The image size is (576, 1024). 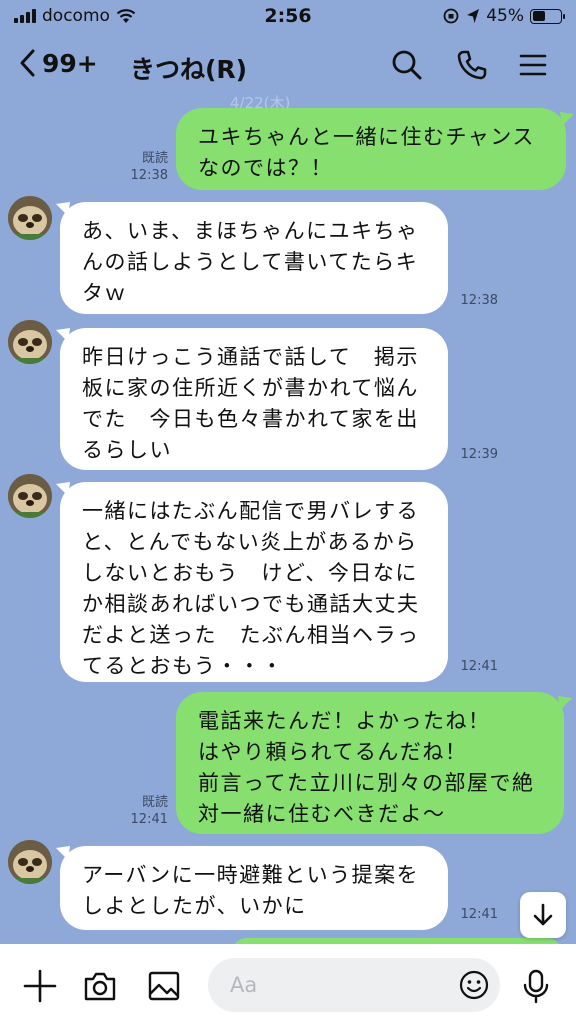 I want to click on status-right: 45%, so click(x=503, y=16).